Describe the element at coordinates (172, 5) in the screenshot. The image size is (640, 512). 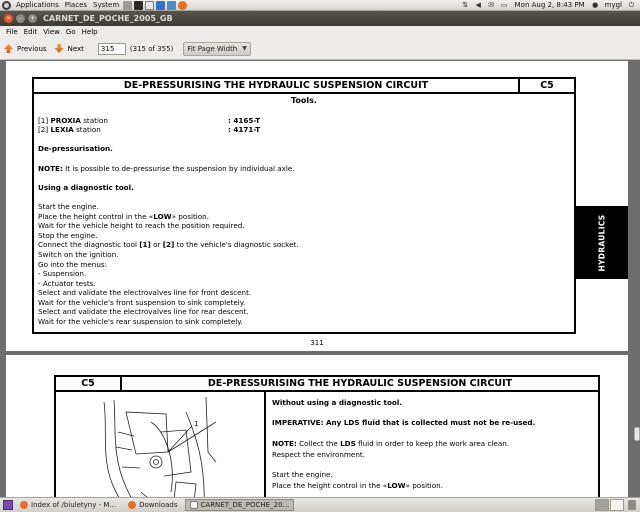
I see `network-launcher-icon` at that location.